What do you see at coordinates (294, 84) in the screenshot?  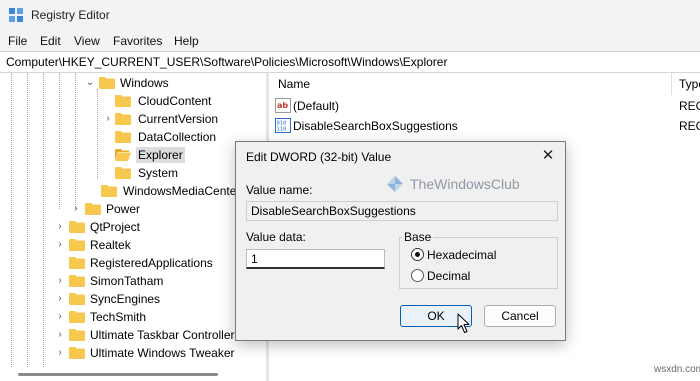 I see `column-header-name: Name` at bounding box center [294, 84].